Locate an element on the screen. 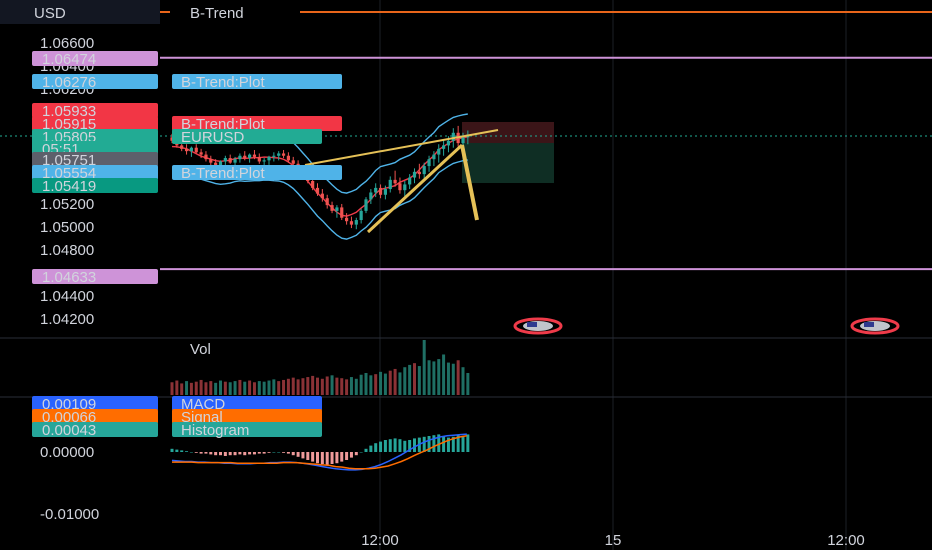  macd-tick: 0.00000 is located at coordinates (67, 452).